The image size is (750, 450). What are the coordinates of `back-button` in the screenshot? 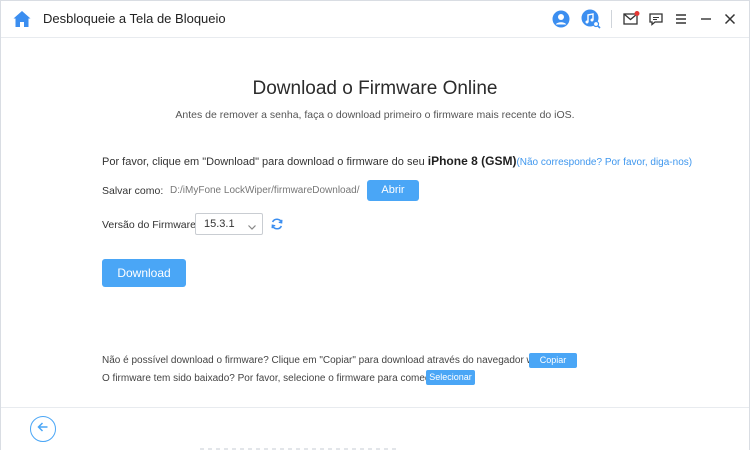 It's located at (43, 429).